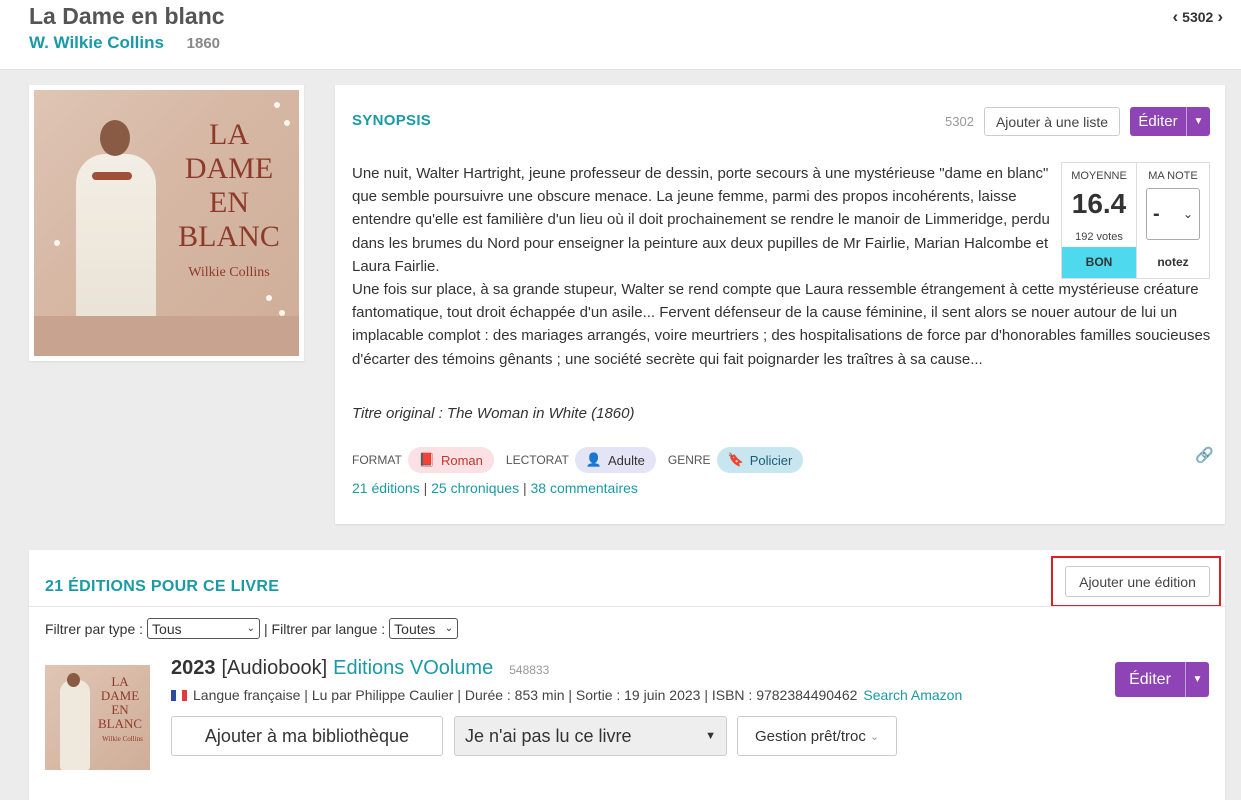 The height and width of the screenshot is (800, 1241). I want to click on edit-edition-label: Éditer, so click(1150, 679).